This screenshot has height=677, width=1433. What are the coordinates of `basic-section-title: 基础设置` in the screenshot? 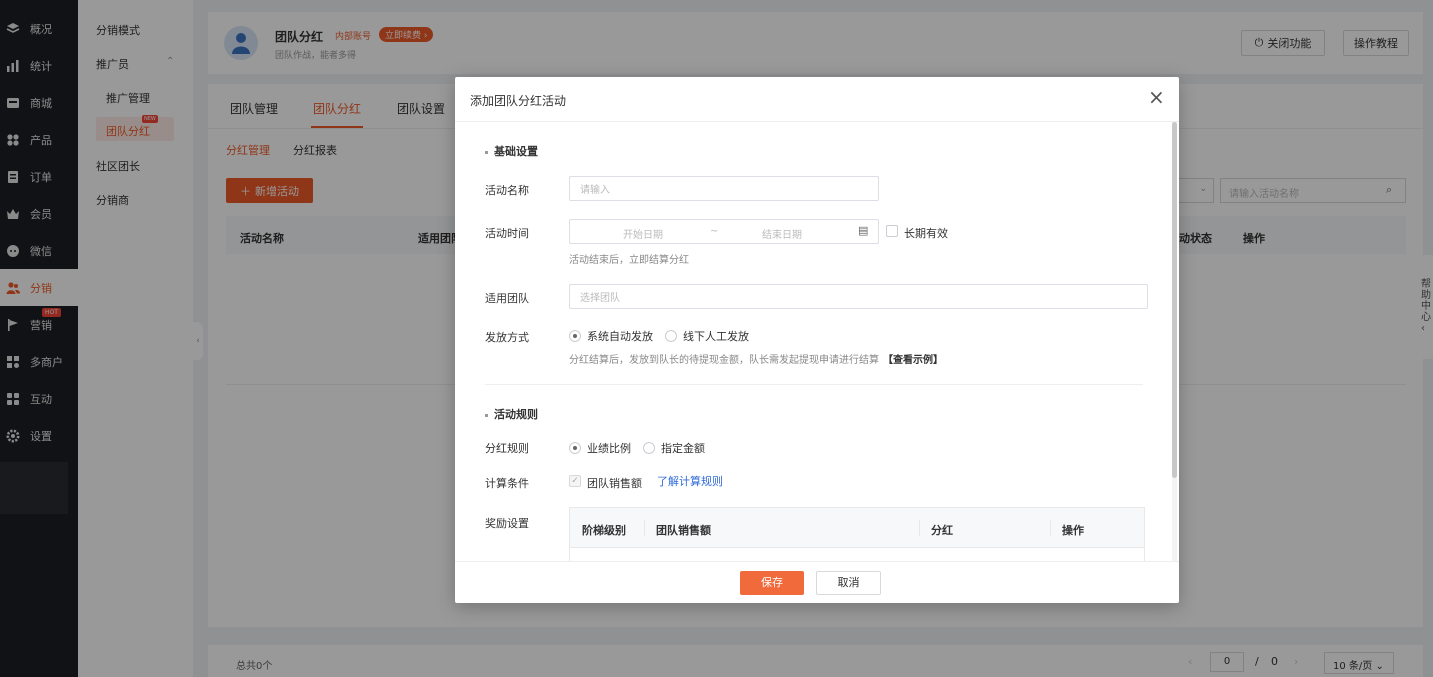 It's located at (511, 151).